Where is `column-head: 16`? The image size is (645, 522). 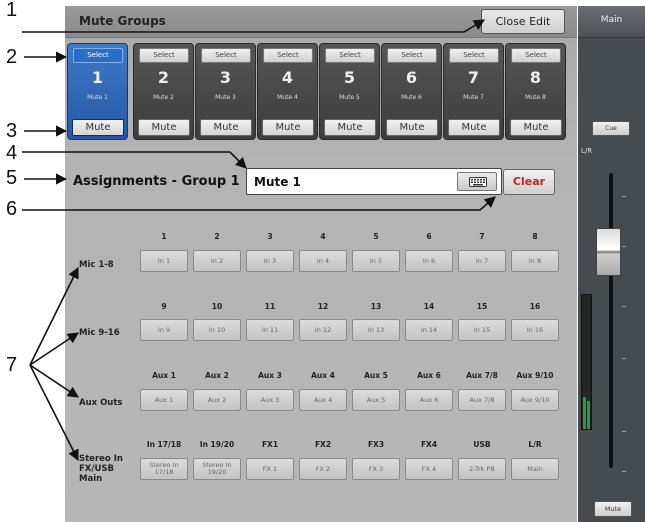
column-head: 16 is located at coordinates (535, 306).